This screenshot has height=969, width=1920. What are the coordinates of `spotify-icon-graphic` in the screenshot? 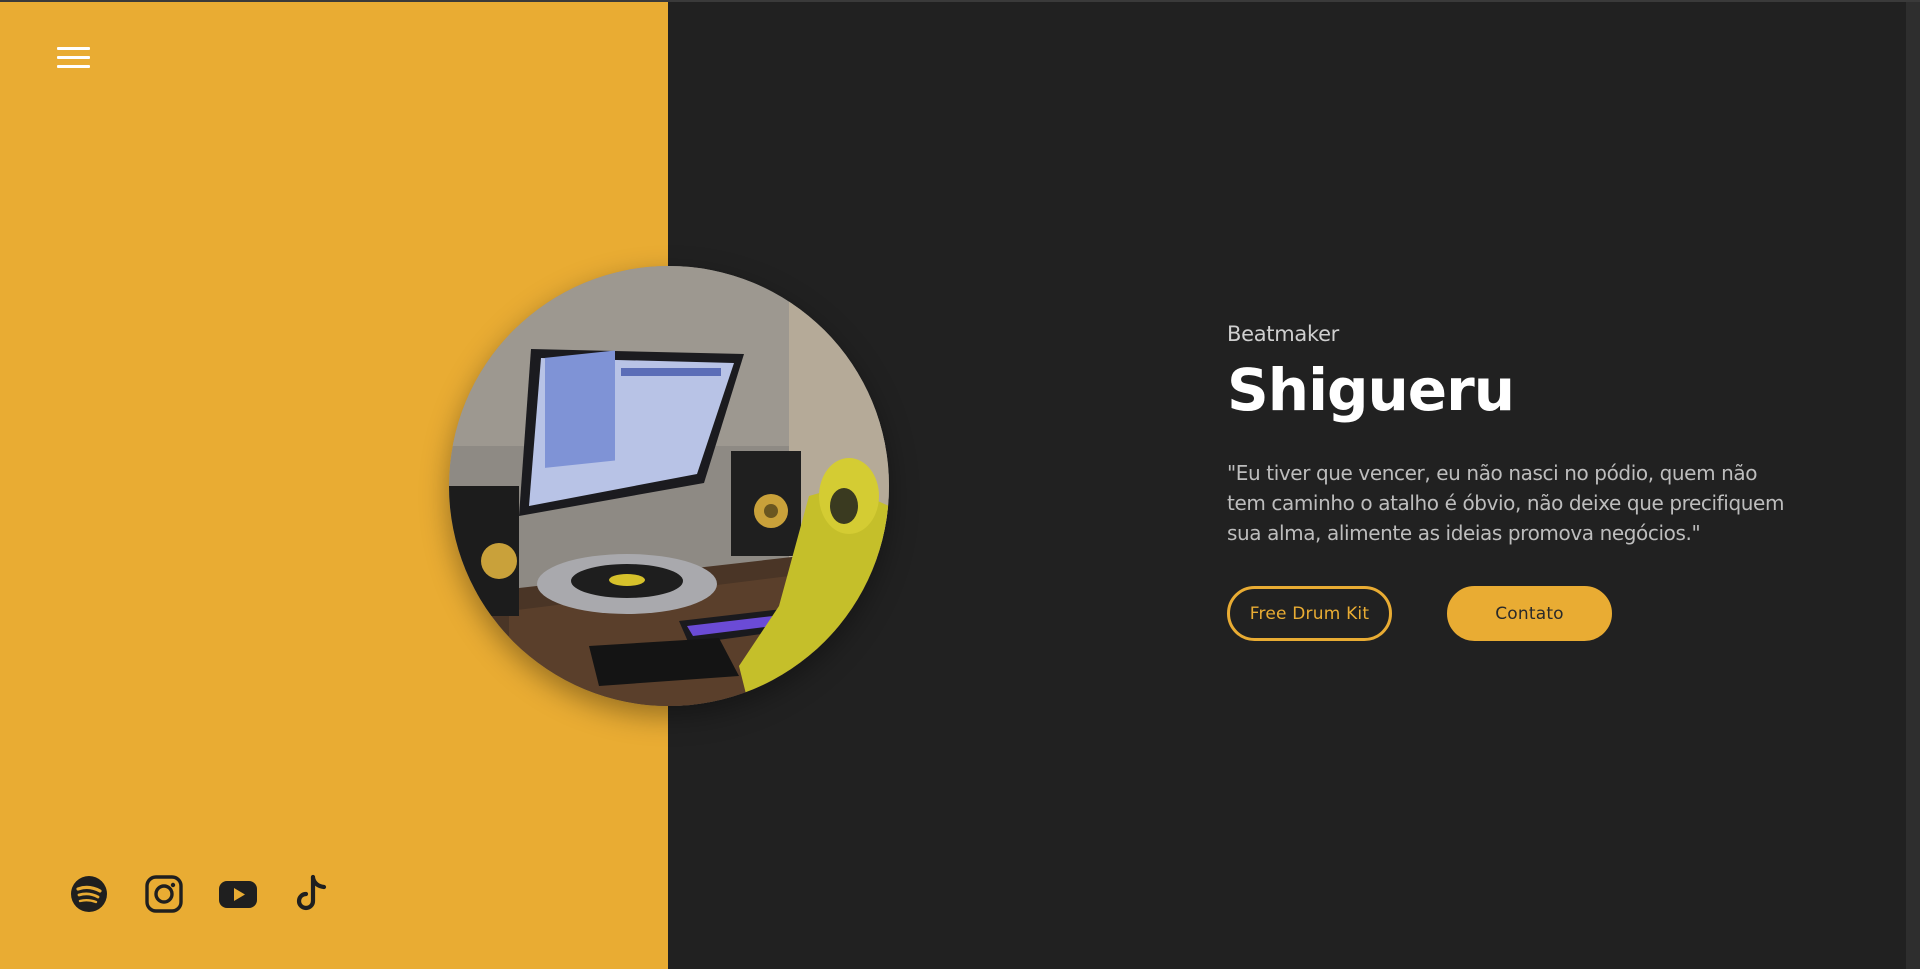 It's located at (89, 894).